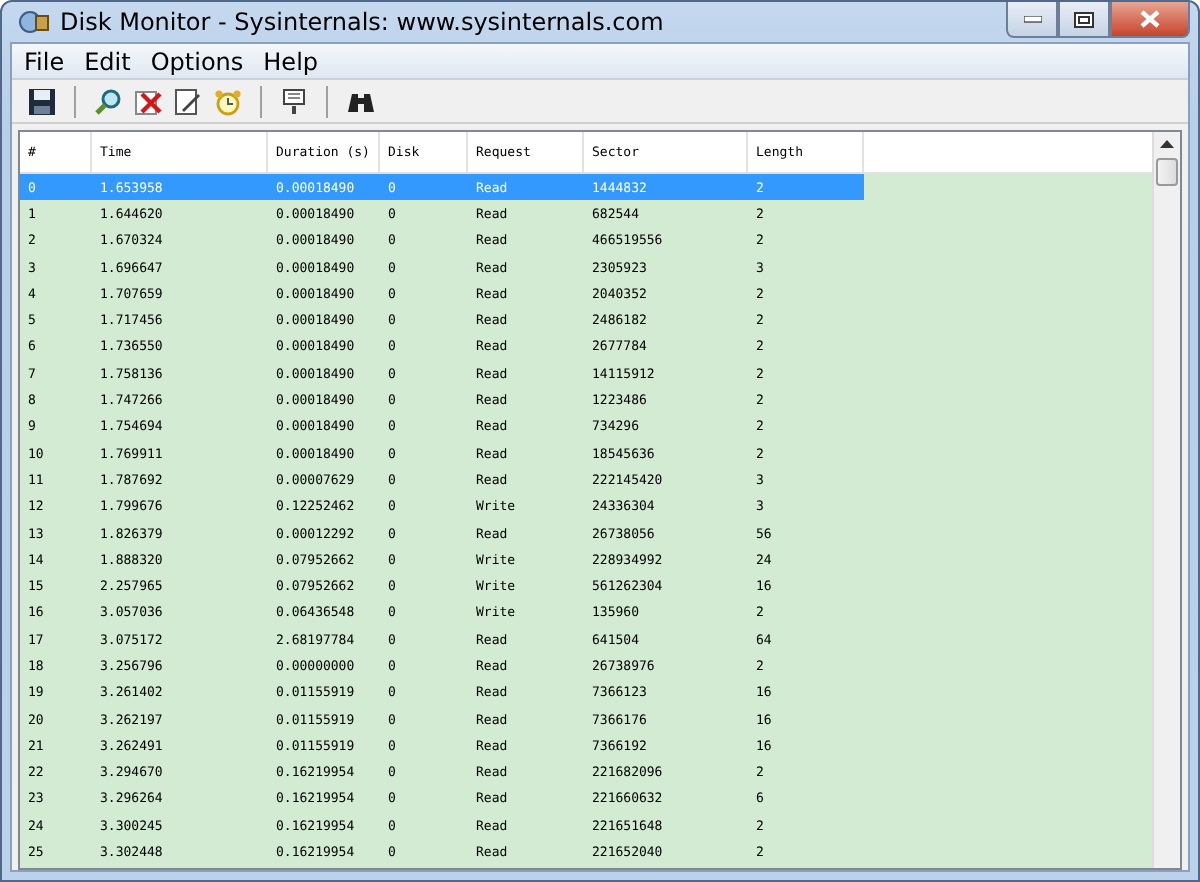 The height and width of the screenshot is (882, 1200). What do you see at coordinates (42, 101) in the screenshot?
I see `save-icon` at bounding box center [42, 101].